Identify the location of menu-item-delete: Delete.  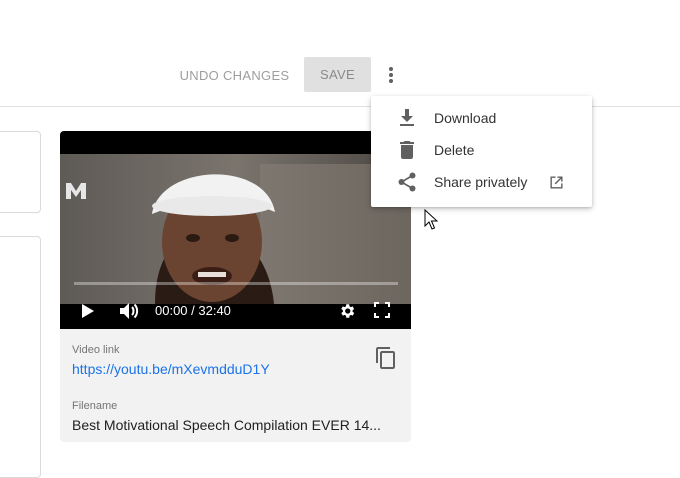
(481, 150).